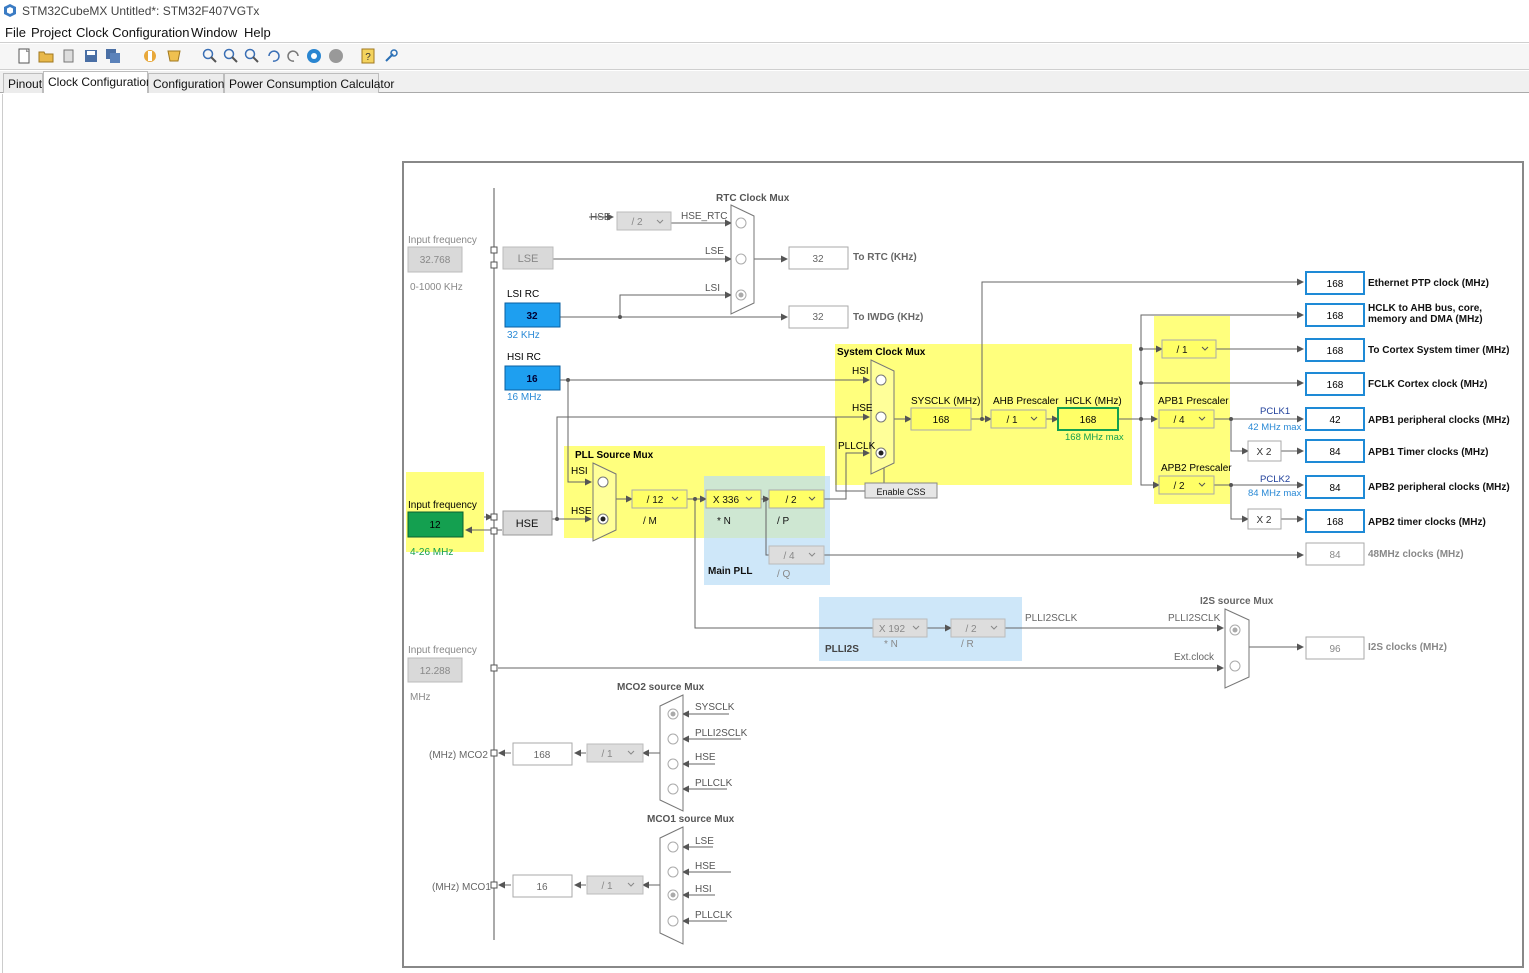  What do you see at coordinates (1428, 452) in the screenshot?
I see `apb1-timer-label: APB1 Timer clocks (MHz)` at bounding box center [1428, 452].